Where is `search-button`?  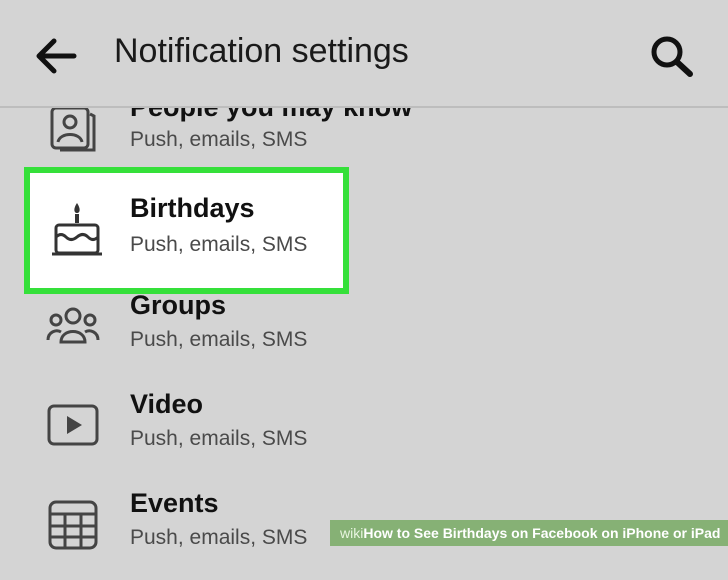 search-button is located at coordinates (672, 56).